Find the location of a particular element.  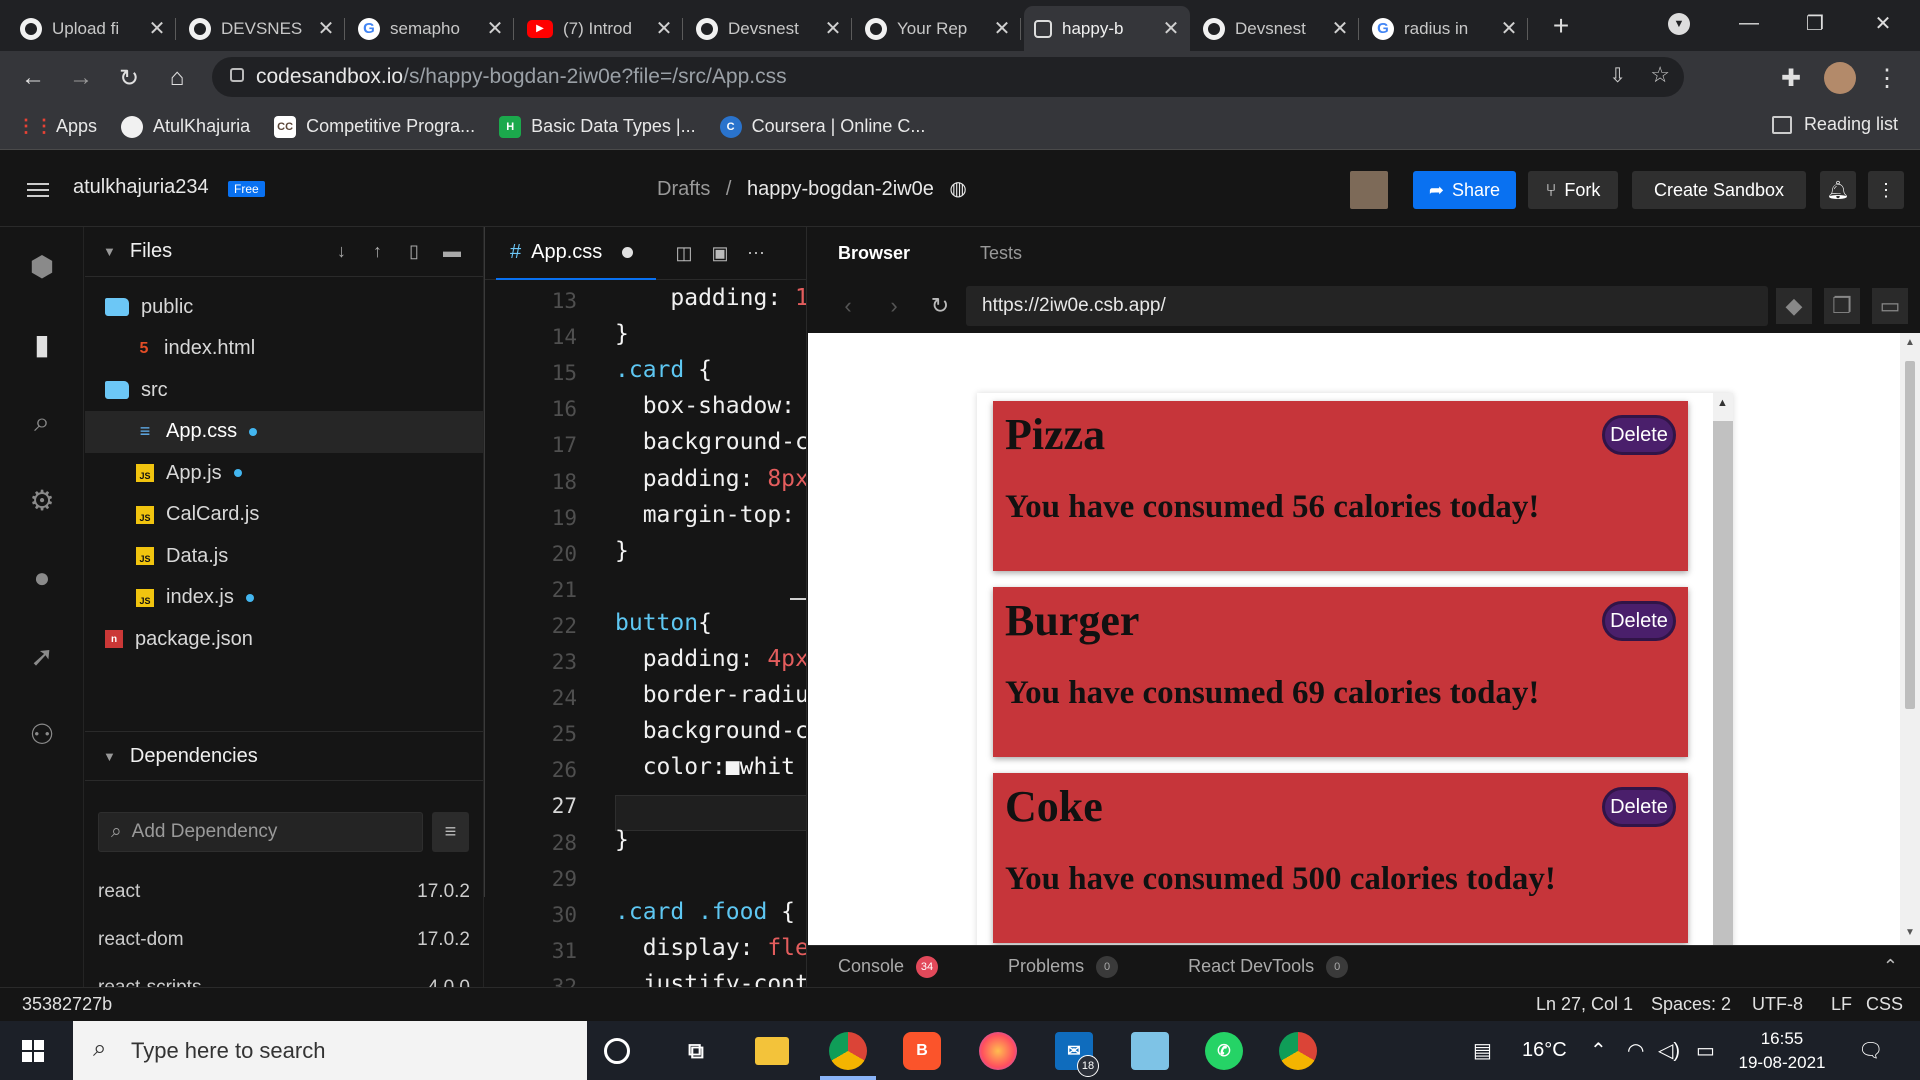

privacy-globe-icon: ◍ is located at coordinates (957, 189).